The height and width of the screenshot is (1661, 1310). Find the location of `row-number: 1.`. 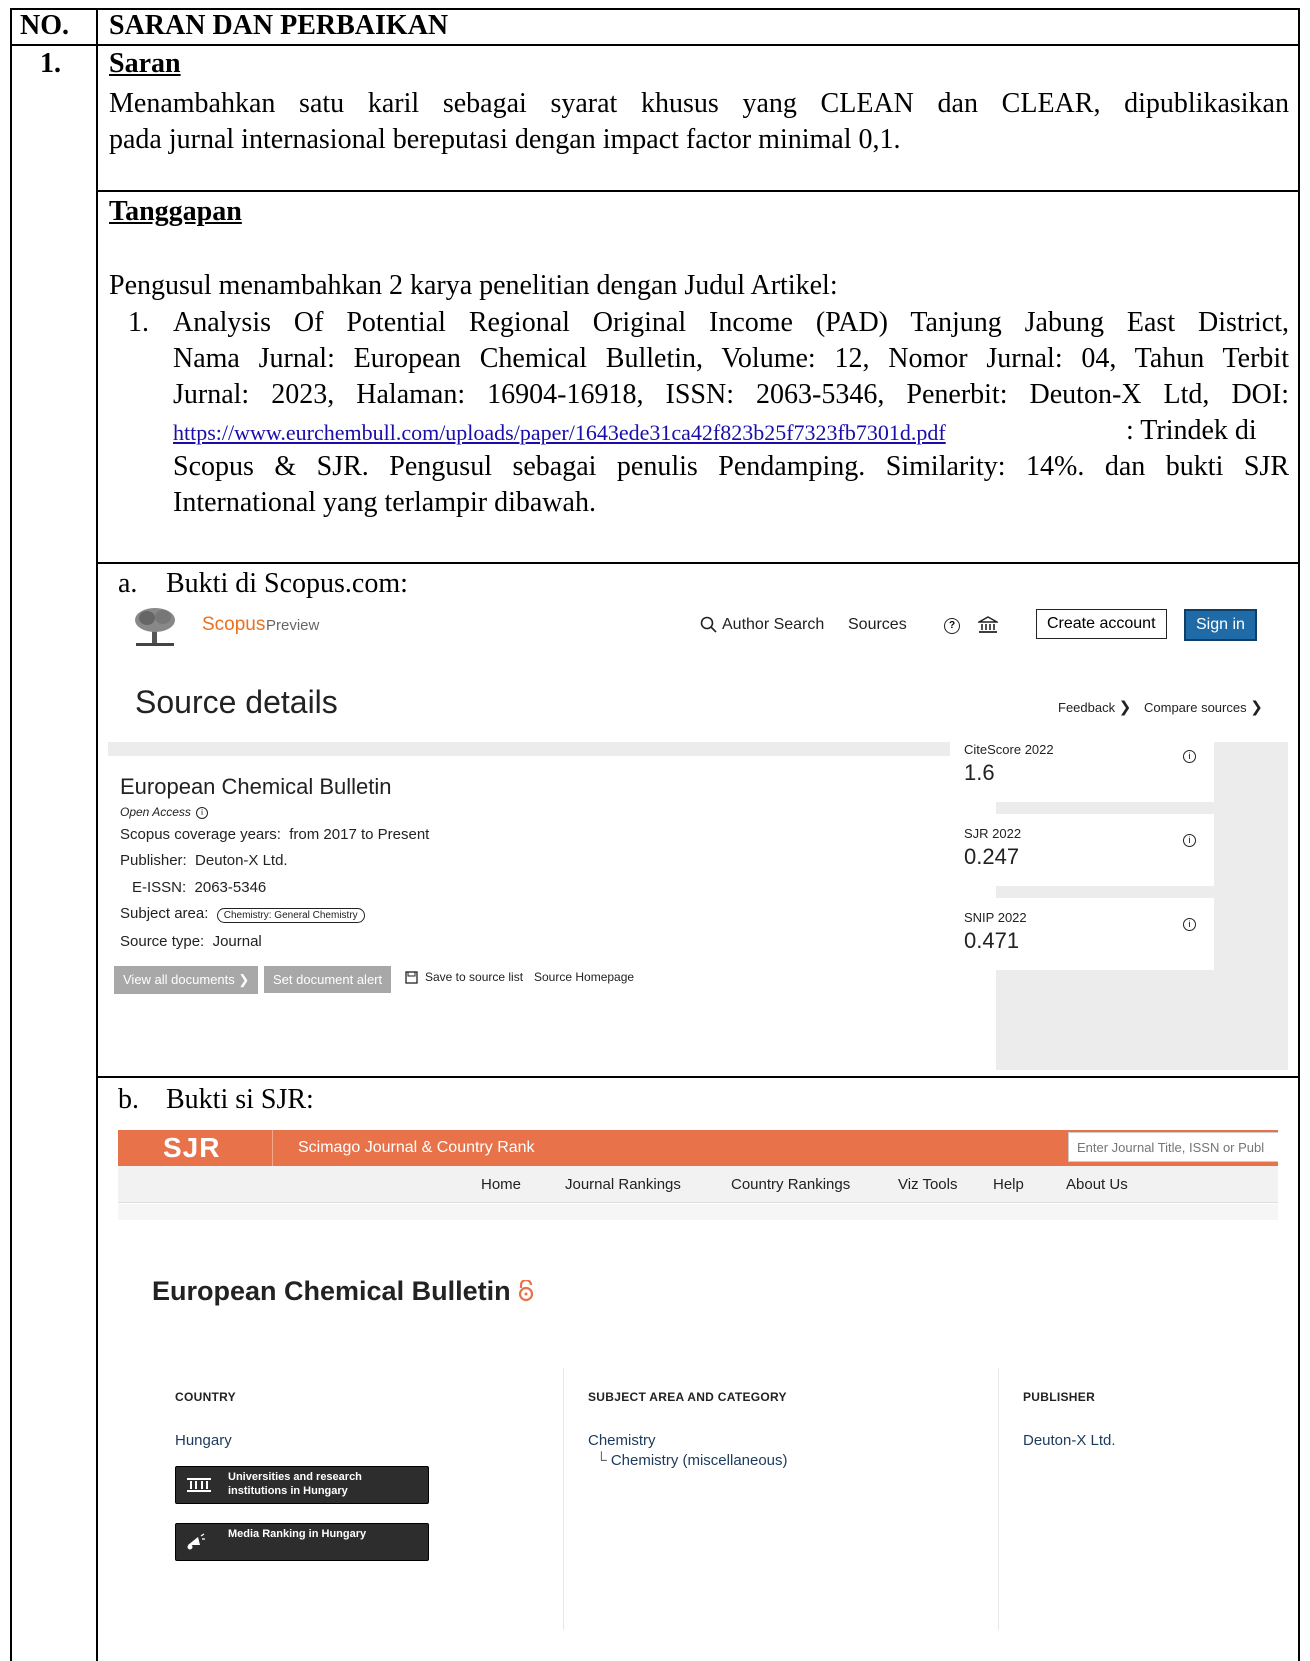

row-number: 1. is located at coordinates (50, 63).